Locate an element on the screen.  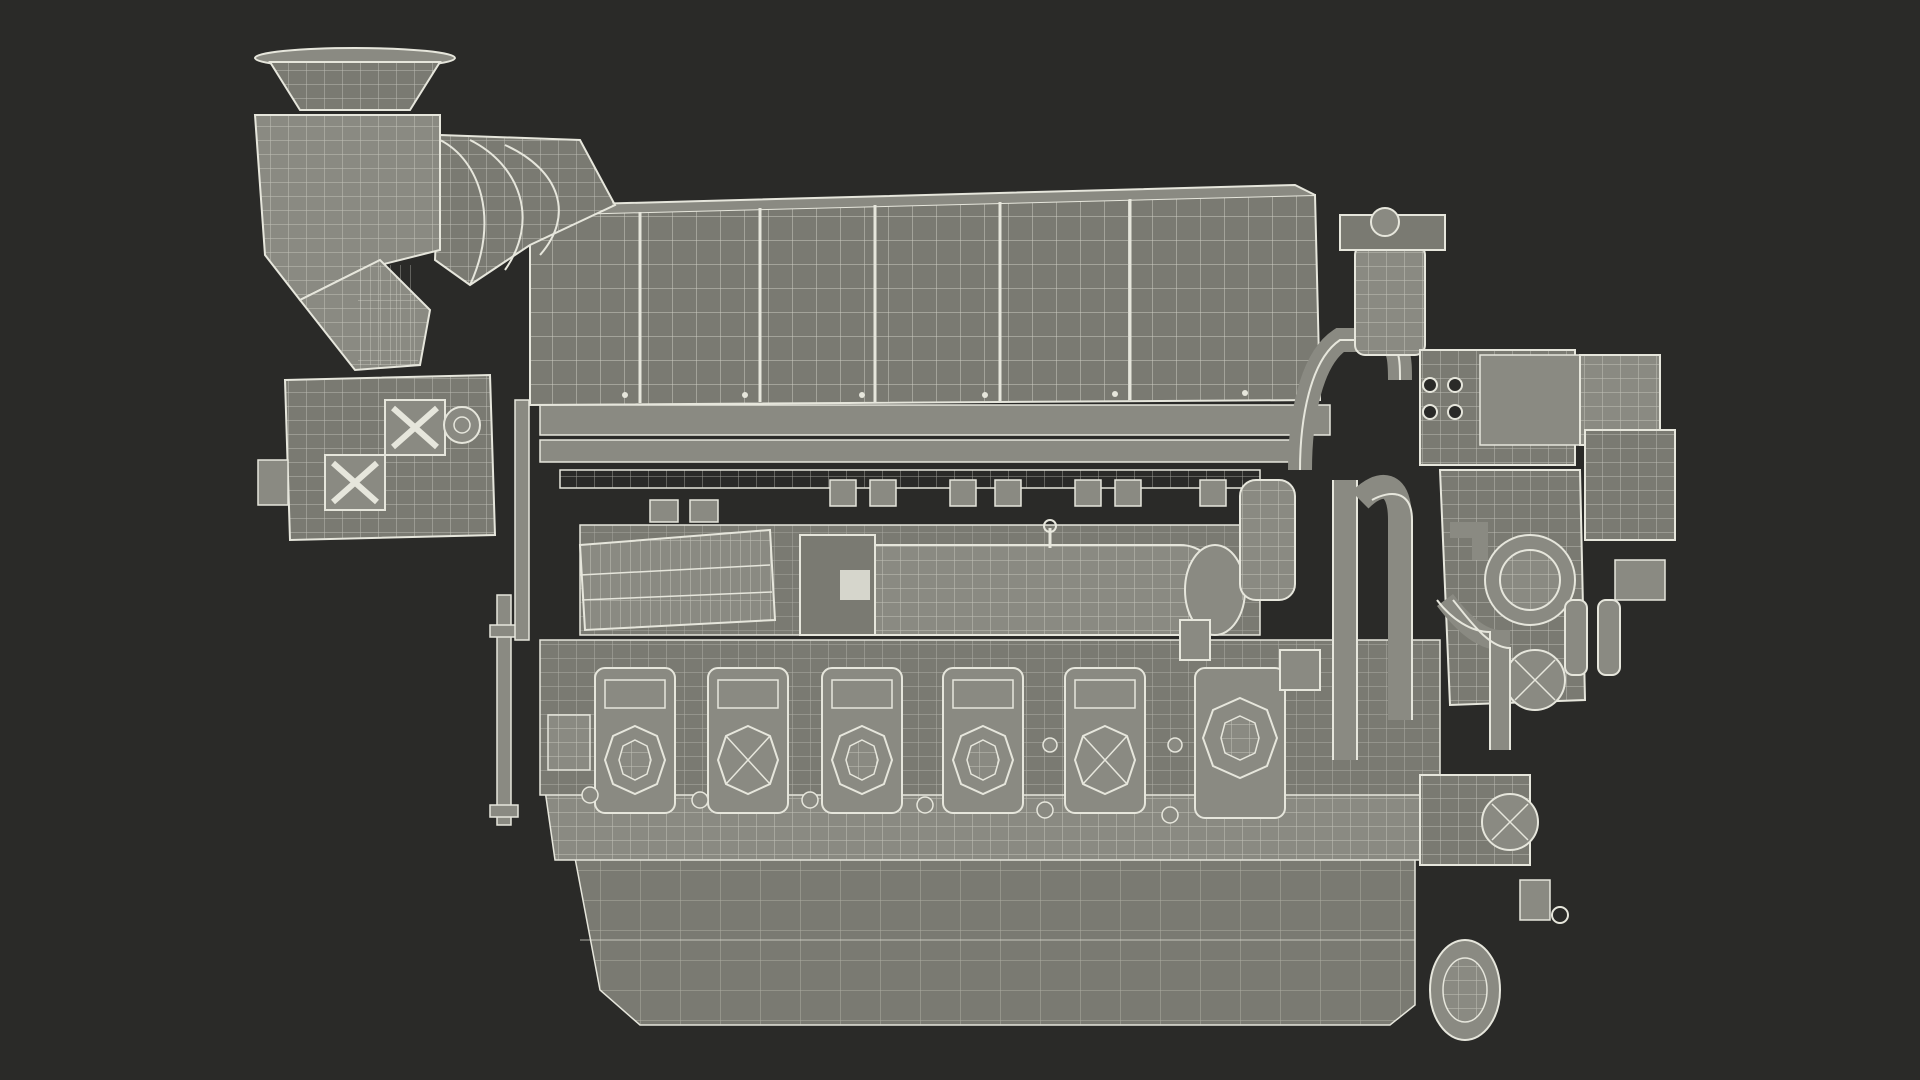
fuel-filters-right is located at coordinates (1592, 637).